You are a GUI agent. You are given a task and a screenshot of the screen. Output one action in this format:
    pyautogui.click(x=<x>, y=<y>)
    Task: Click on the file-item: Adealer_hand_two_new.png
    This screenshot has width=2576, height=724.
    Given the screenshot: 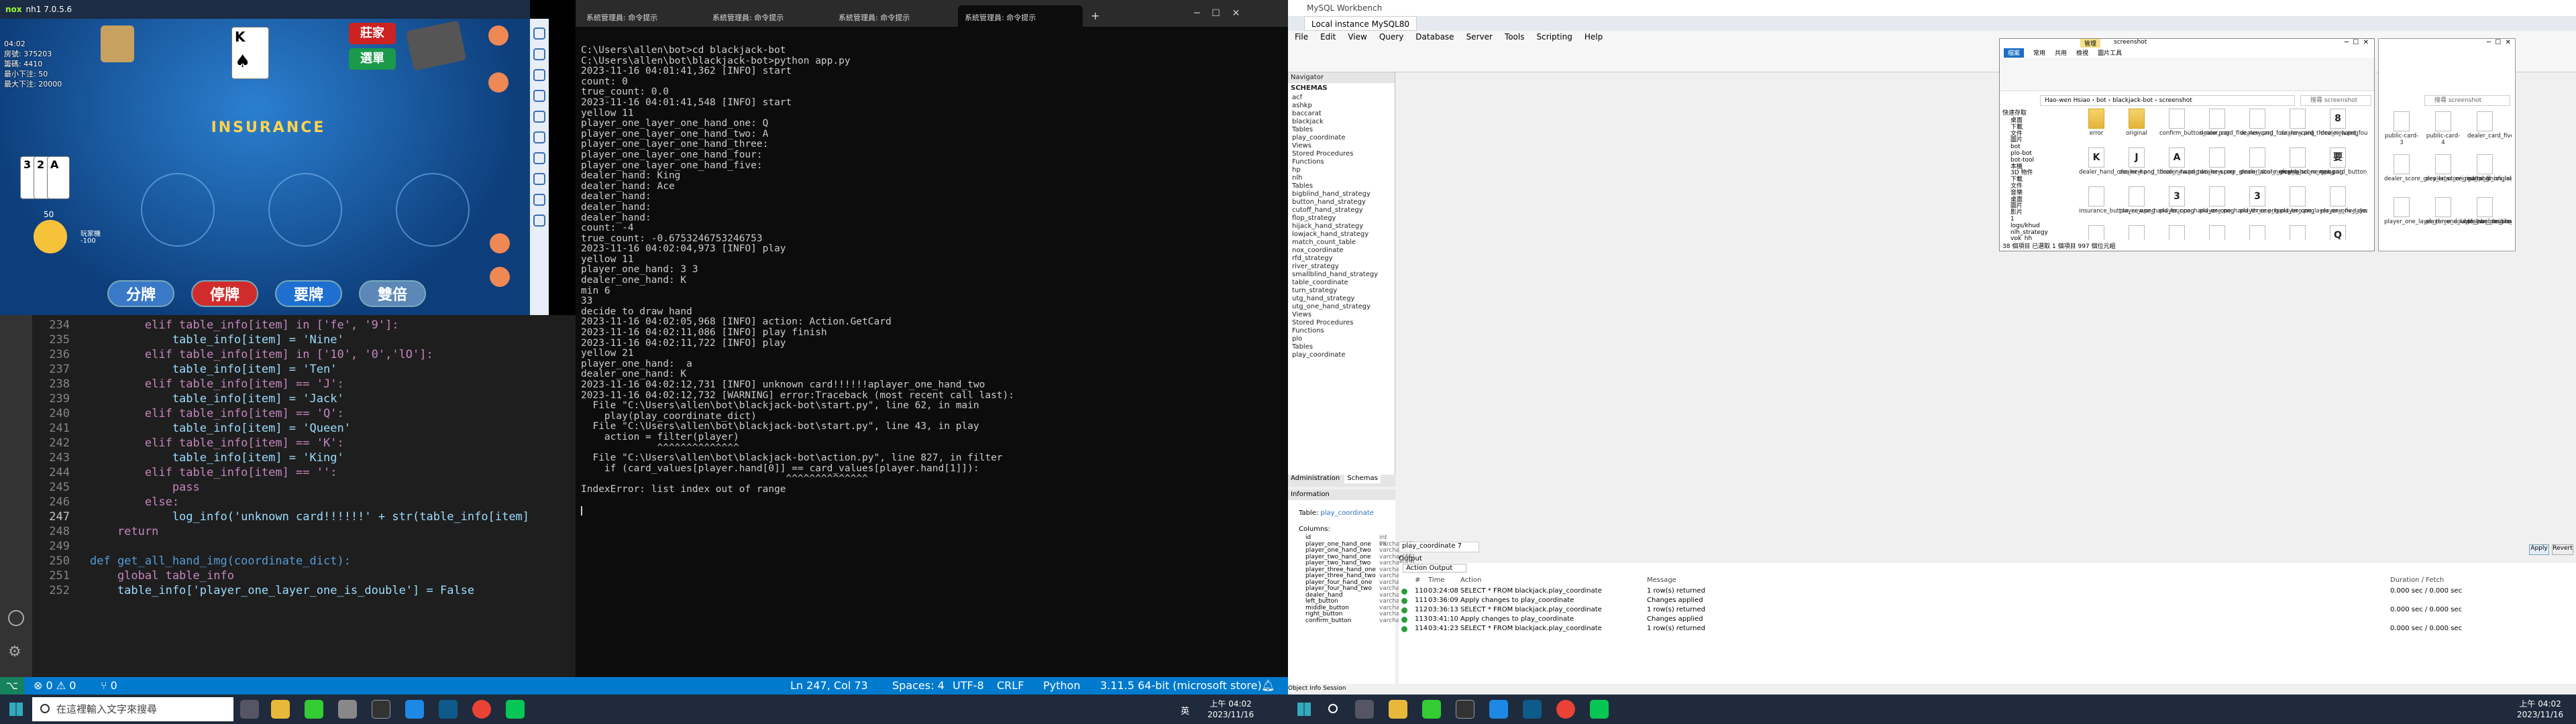 What is the action you would take?
    pyautogui.click(x=2197, y=161)
    